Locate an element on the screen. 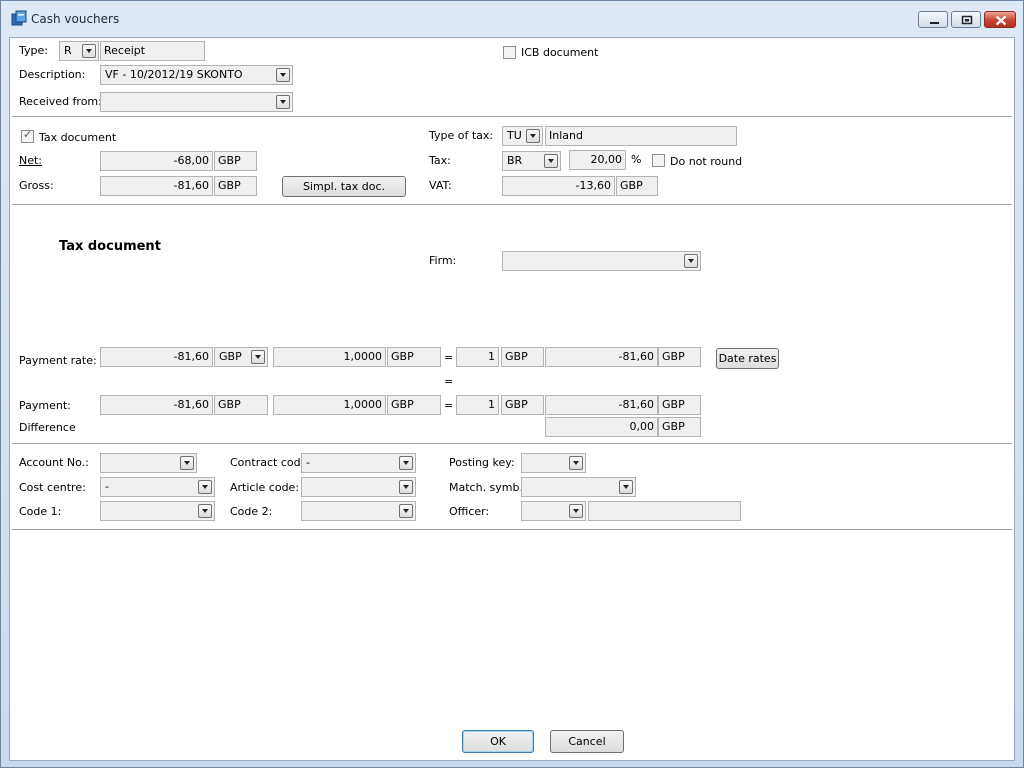 This screenshot has height=768, width=1024. payment-rate-currency-field: GBP is located at coordinates (414, 405).